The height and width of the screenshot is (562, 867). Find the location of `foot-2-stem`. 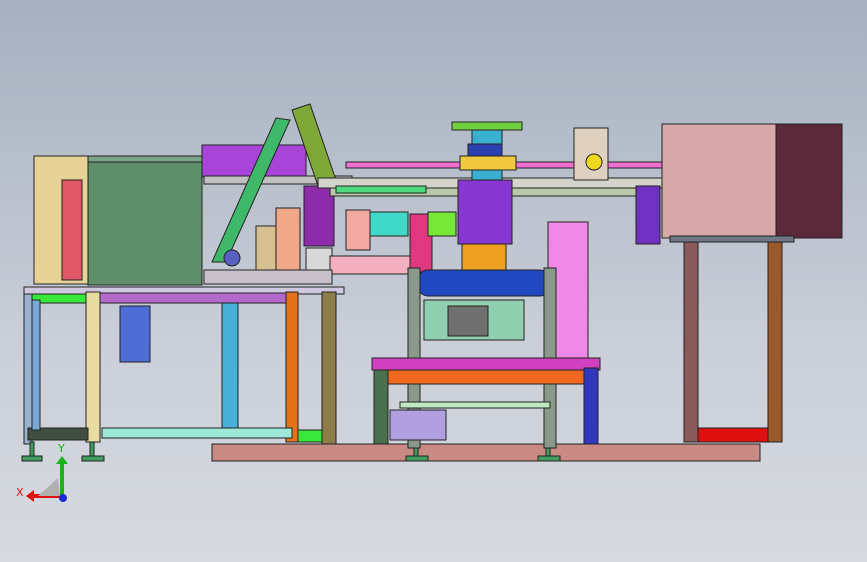

foot-2-stem is located at coordinates (92, 449).